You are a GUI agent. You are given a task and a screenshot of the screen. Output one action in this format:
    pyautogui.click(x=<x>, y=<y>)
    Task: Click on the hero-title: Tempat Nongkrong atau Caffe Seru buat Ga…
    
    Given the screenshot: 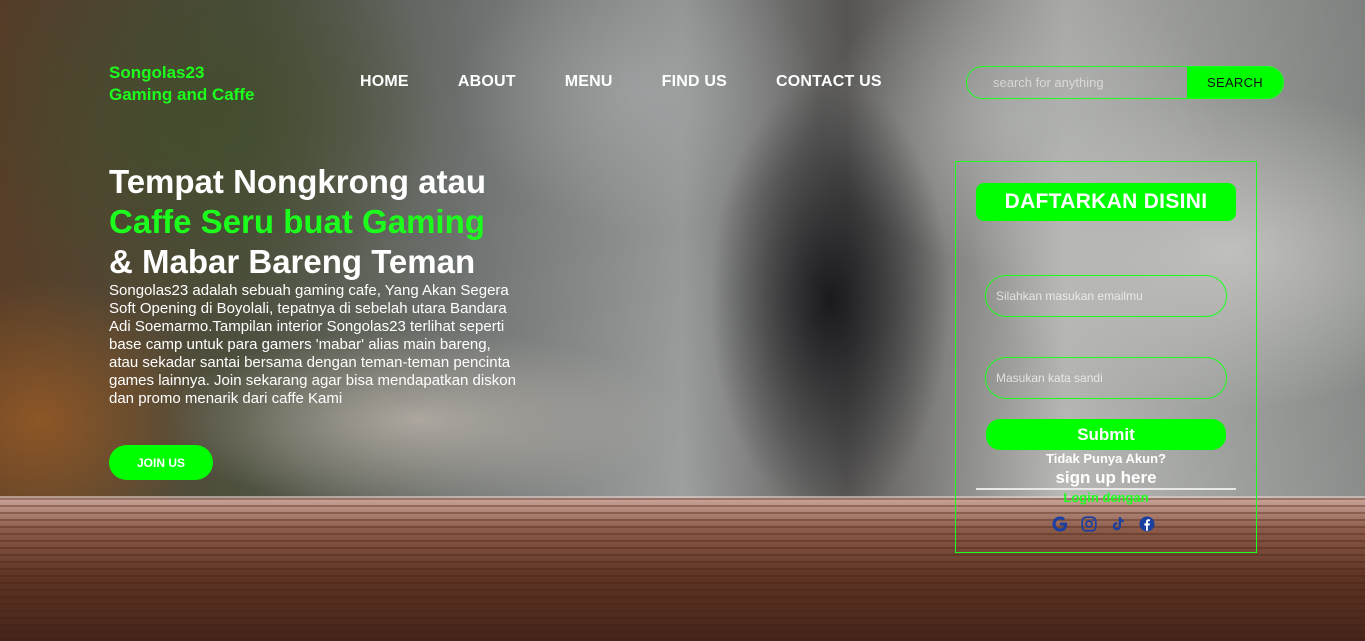 What is the action you would take?
    pyautogui.click(x=319, y=222)
    